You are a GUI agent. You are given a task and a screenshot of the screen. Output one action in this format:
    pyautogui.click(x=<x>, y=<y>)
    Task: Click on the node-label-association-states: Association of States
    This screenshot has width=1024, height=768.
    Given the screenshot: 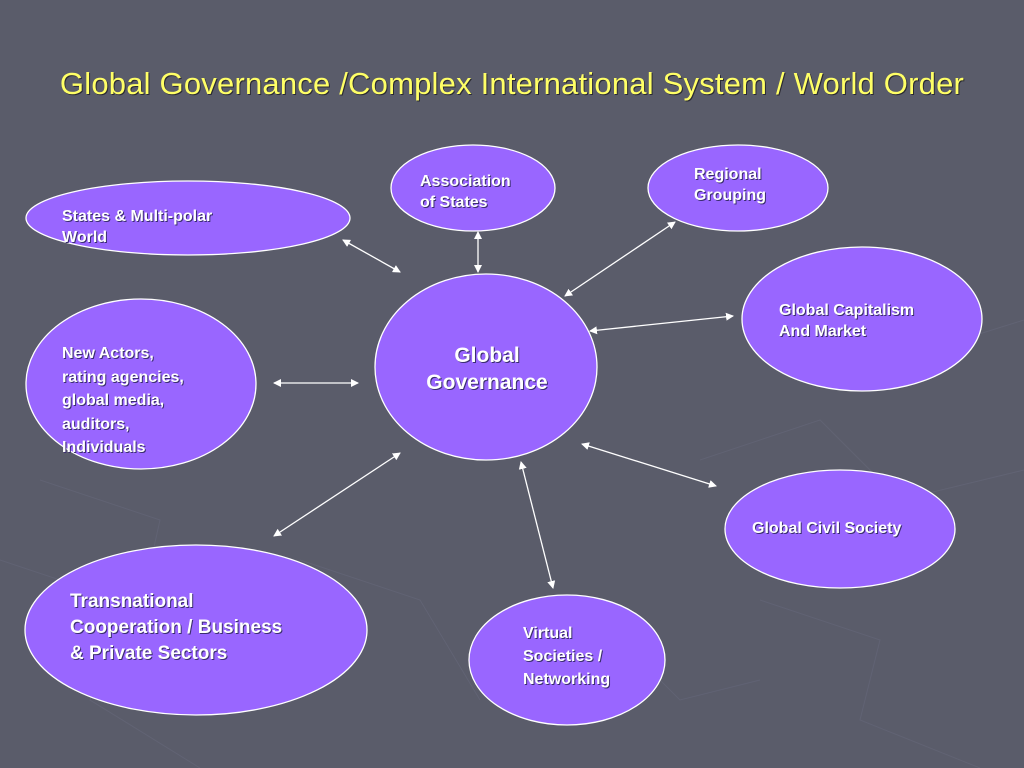 What is the action you would take?
    pyautogui.click(x=465, y=192)
    